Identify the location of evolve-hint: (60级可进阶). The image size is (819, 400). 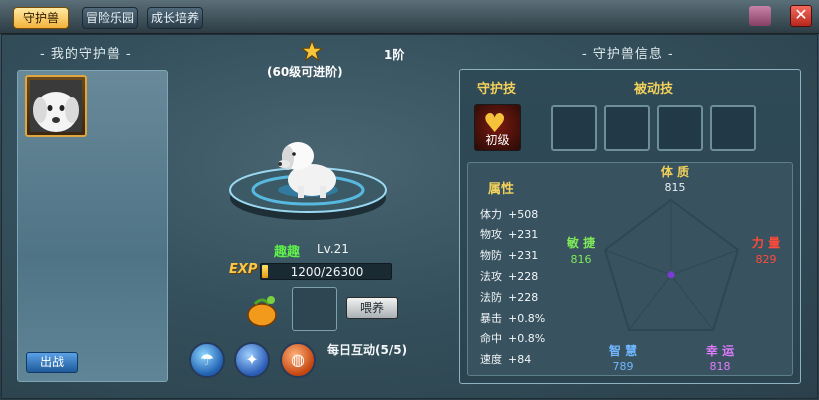
(305, 72).